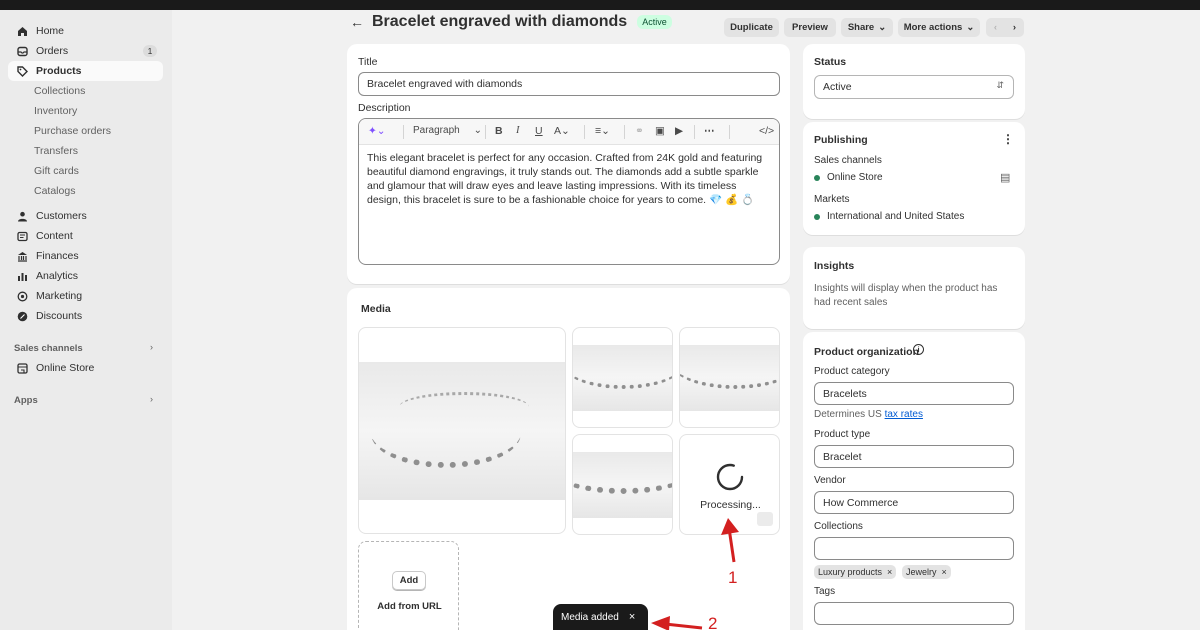 This screenshot has height=630, width=1200. I want to click on annotation-number-1: 1, so click(733, 577).